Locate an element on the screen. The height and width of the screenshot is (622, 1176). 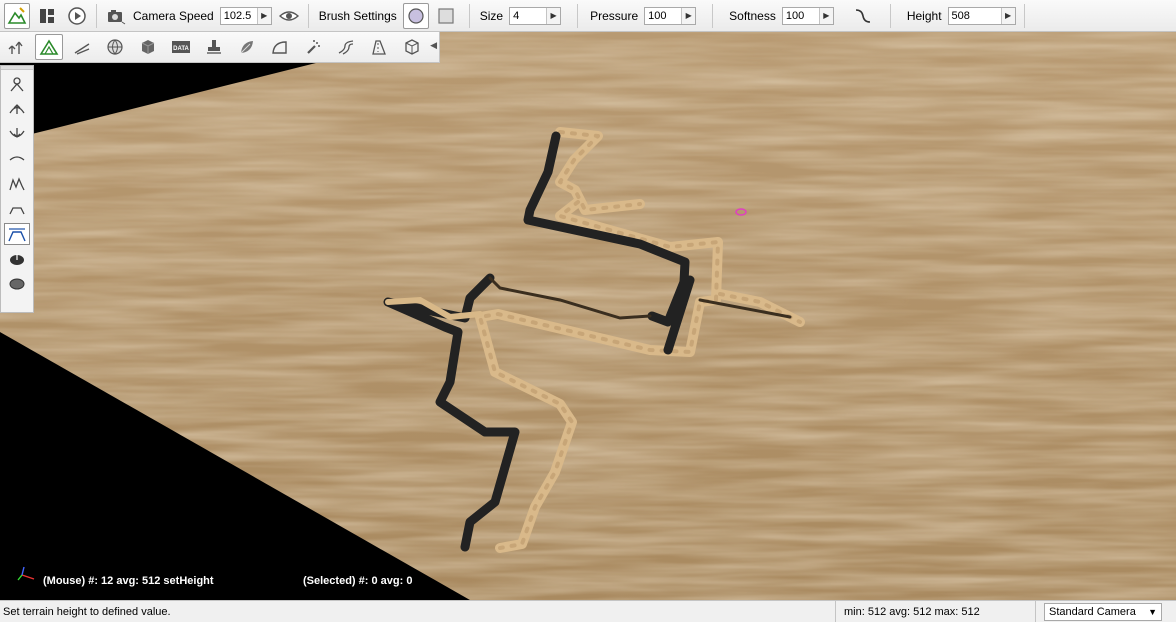
circle-brush-icon is located at coordinates (416, 15).